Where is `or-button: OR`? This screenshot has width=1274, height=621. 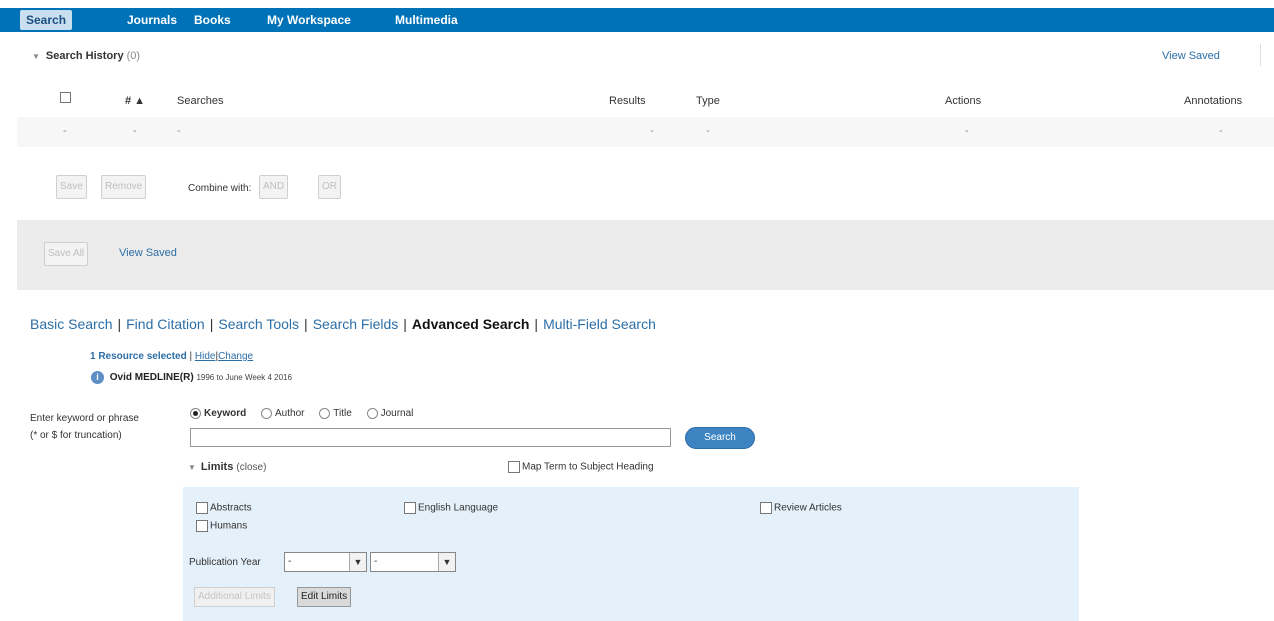
or-button: OR is located at coordinates (329, 187).